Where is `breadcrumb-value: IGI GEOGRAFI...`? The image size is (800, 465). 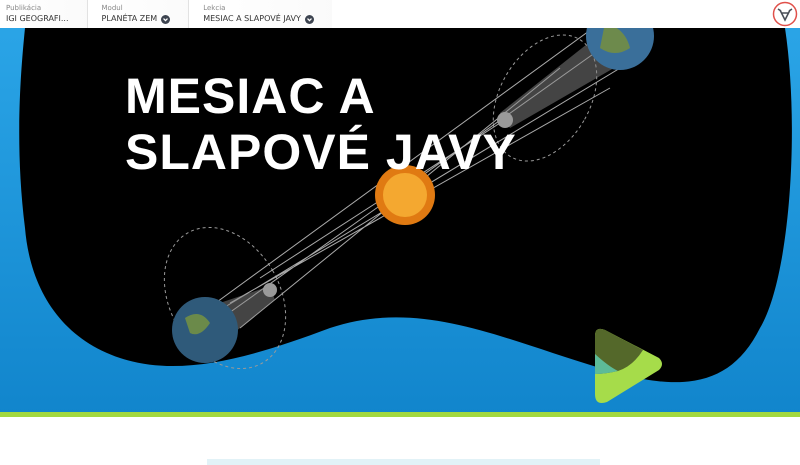
breadcrumb-value: IGI GEOGRAFI... is located at coordinates (37, 19).